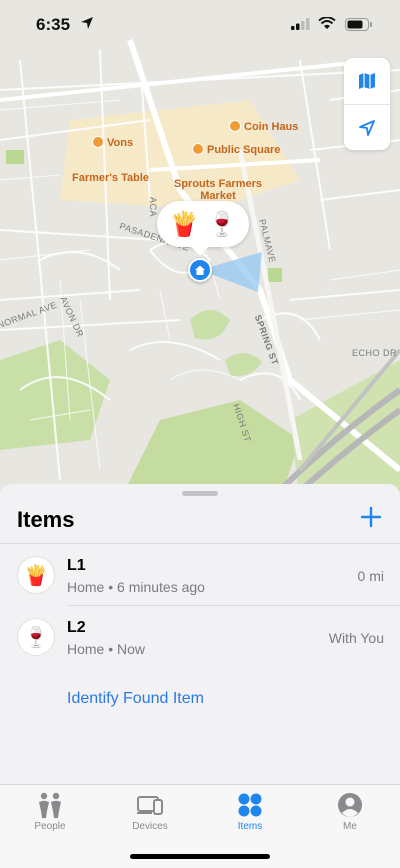 Image resolution: width=400 pixels, height=868 pixels. I want to click on current-location-button, so click(367, 127).